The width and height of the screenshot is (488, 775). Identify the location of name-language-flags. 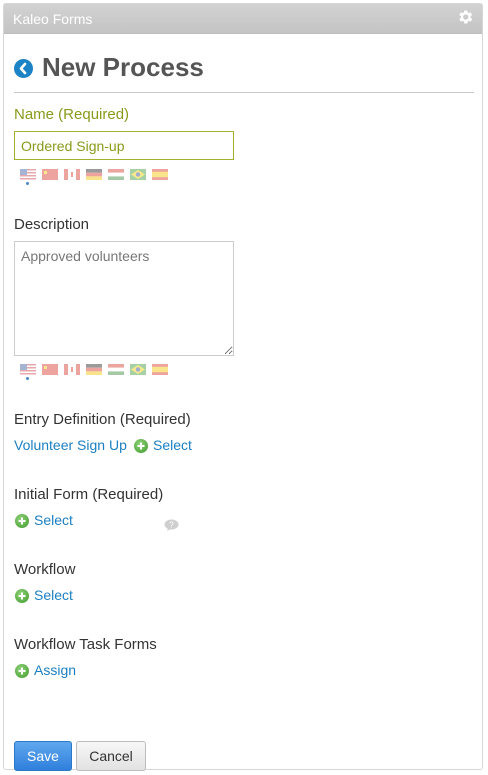
(105, 178).